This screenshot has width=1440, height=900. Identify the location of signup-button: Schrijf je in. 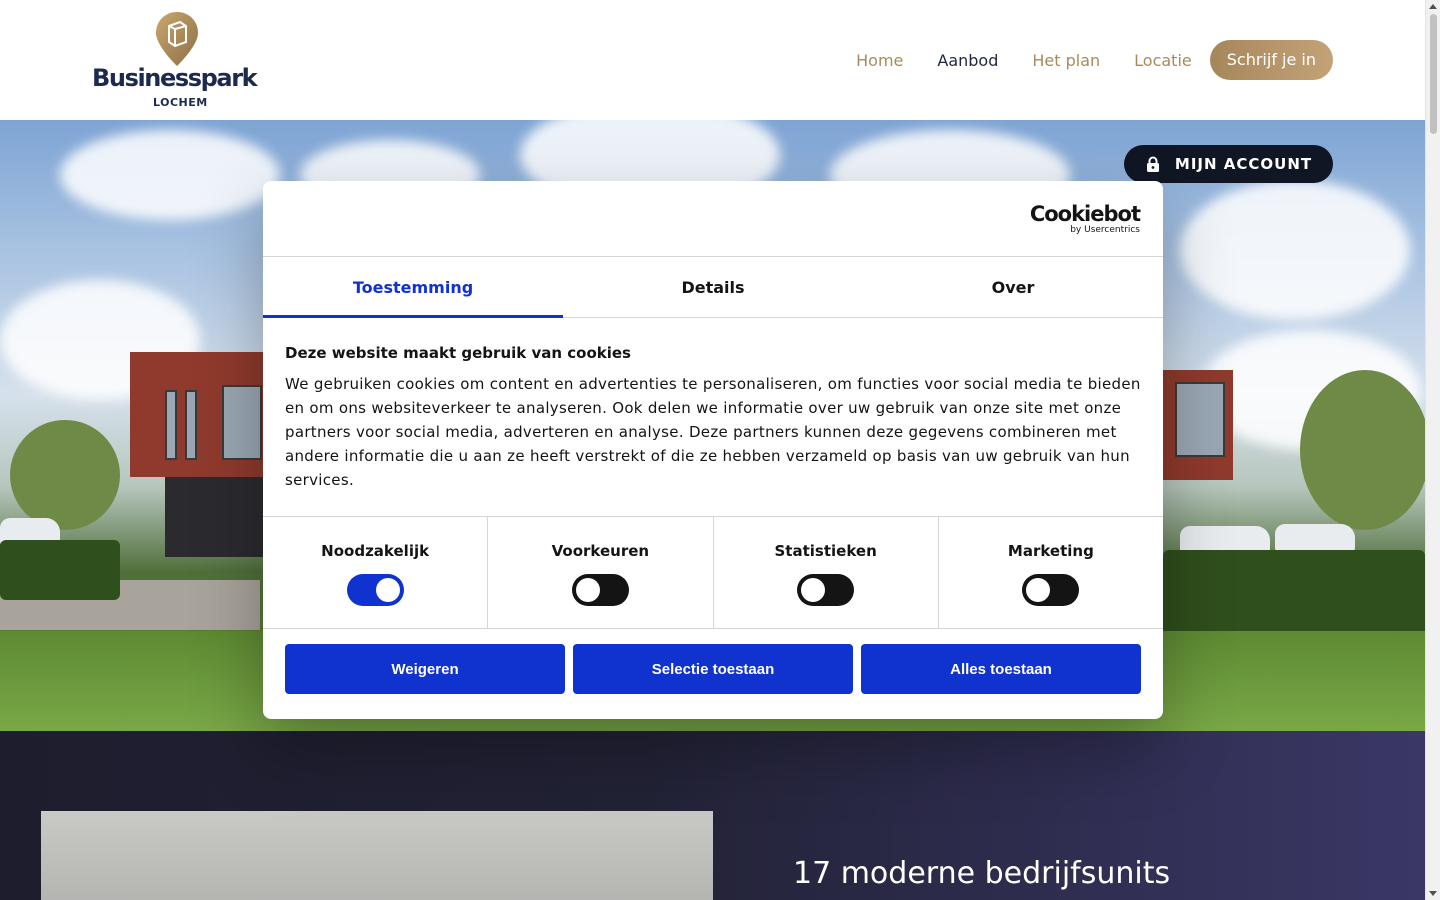
(1271, 60).